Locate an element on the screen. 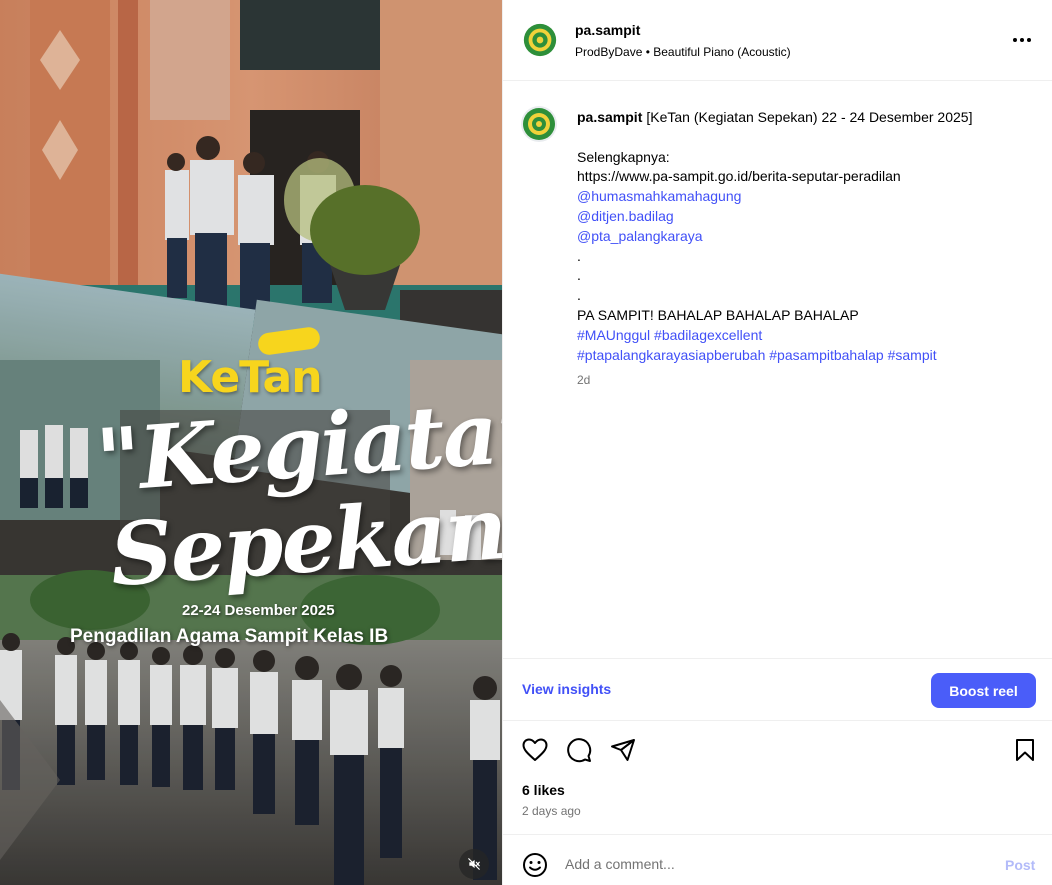  comment-icon is located at coordinates (579, 750).